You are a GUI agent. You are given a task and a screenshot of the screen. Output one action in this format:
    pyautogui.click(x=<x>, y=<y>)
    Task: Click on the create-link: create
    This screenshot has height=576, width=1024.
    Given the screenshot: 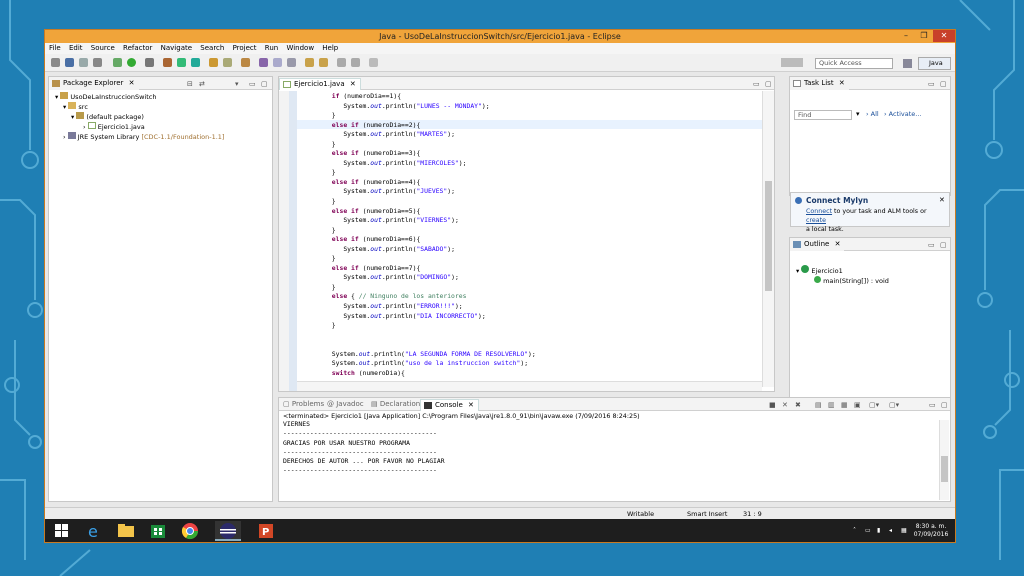 What is the action you would take?
    pyautogui.click(x=816, y=220)
    